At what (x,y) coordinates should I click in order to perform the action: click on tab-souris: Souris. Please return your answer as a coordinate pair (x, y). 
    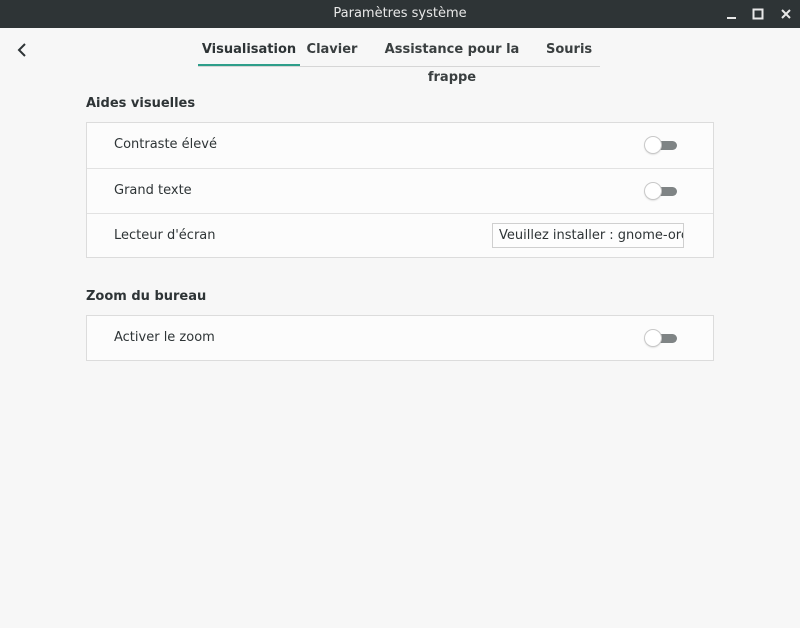
    Looking at the image, I should click on (569, 50).